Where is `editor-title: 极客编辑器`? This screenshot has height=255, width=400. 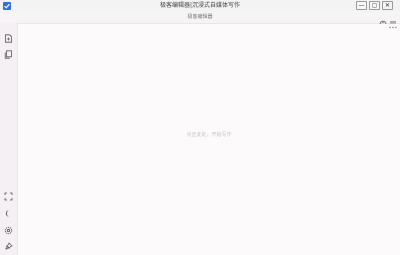
editor-title: 极客编辑器 is located at coordinates (200, 17).